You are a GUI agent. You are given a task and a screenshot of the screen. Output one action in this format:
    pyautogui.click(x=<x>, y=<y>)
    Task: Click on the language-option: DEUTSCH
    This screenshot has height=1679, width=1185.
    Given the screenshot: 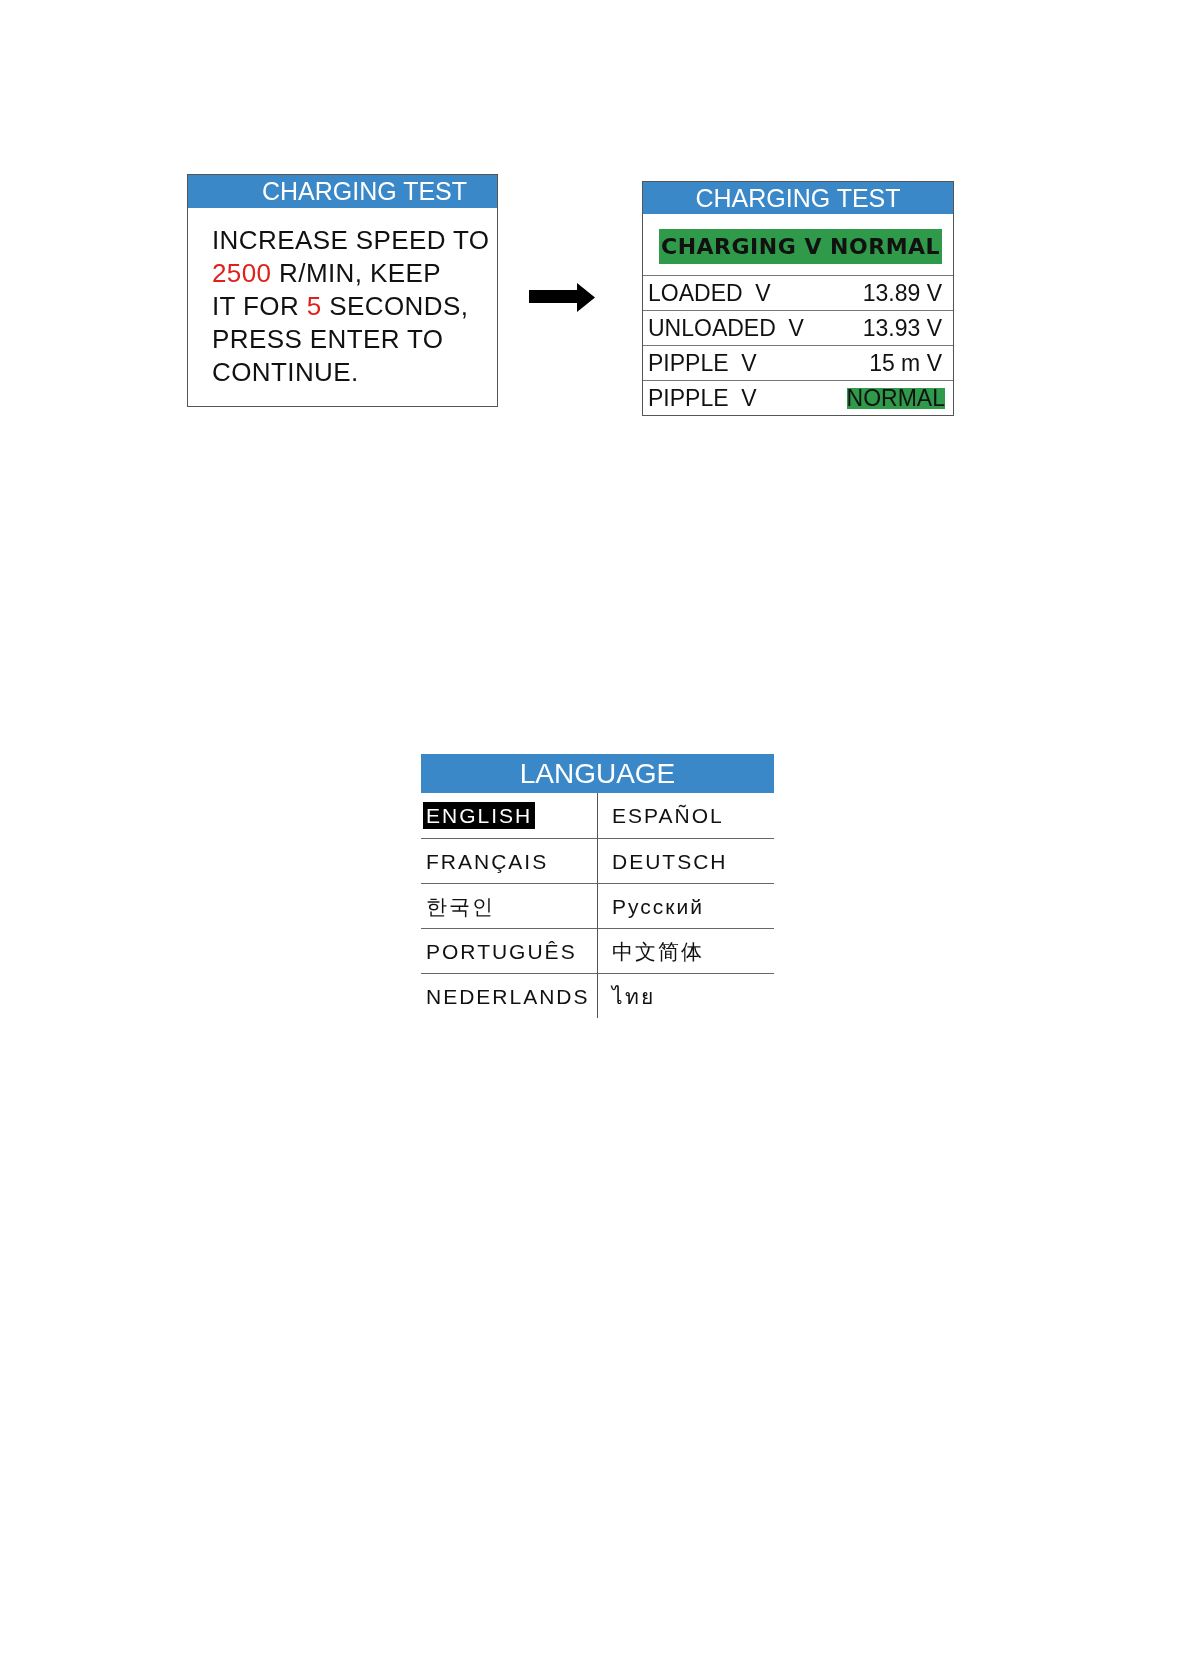 What is the action you would take?
    pyautogui.click(x=670, y=861)
    